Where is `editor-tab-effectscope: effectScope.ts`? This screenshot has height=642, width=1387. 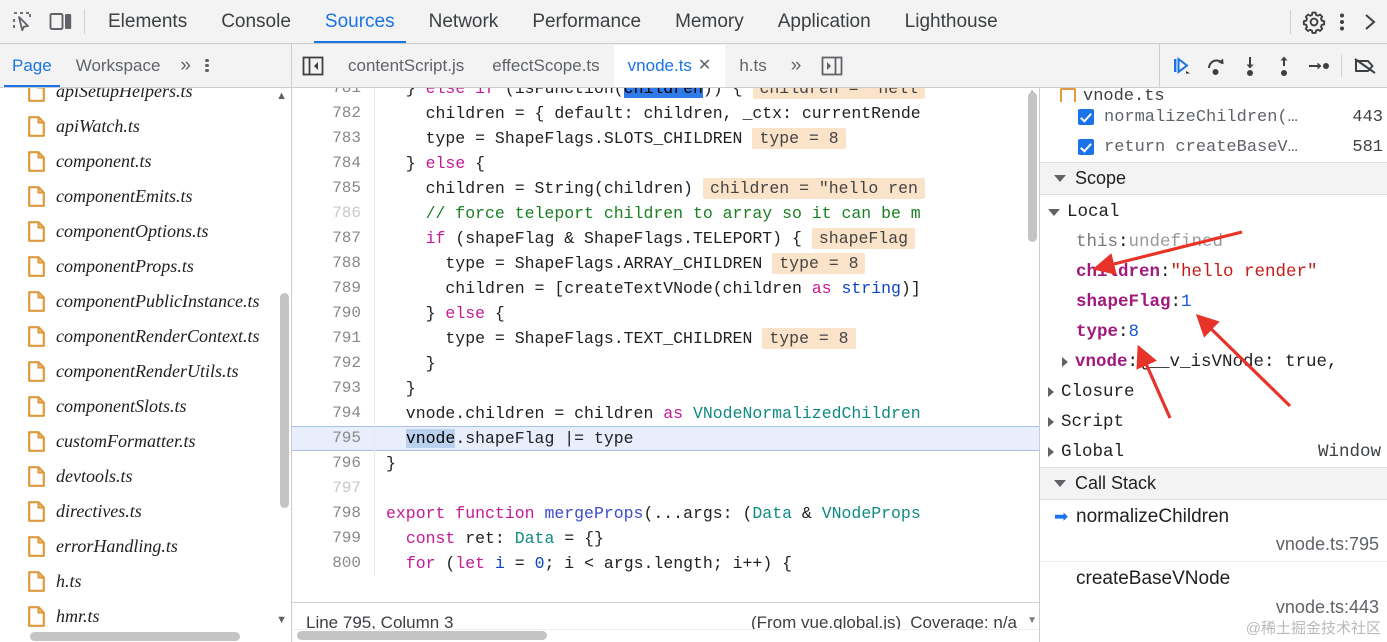
editor-tab-effectscope: effectScope.ts is located at coordinates (545, 66).